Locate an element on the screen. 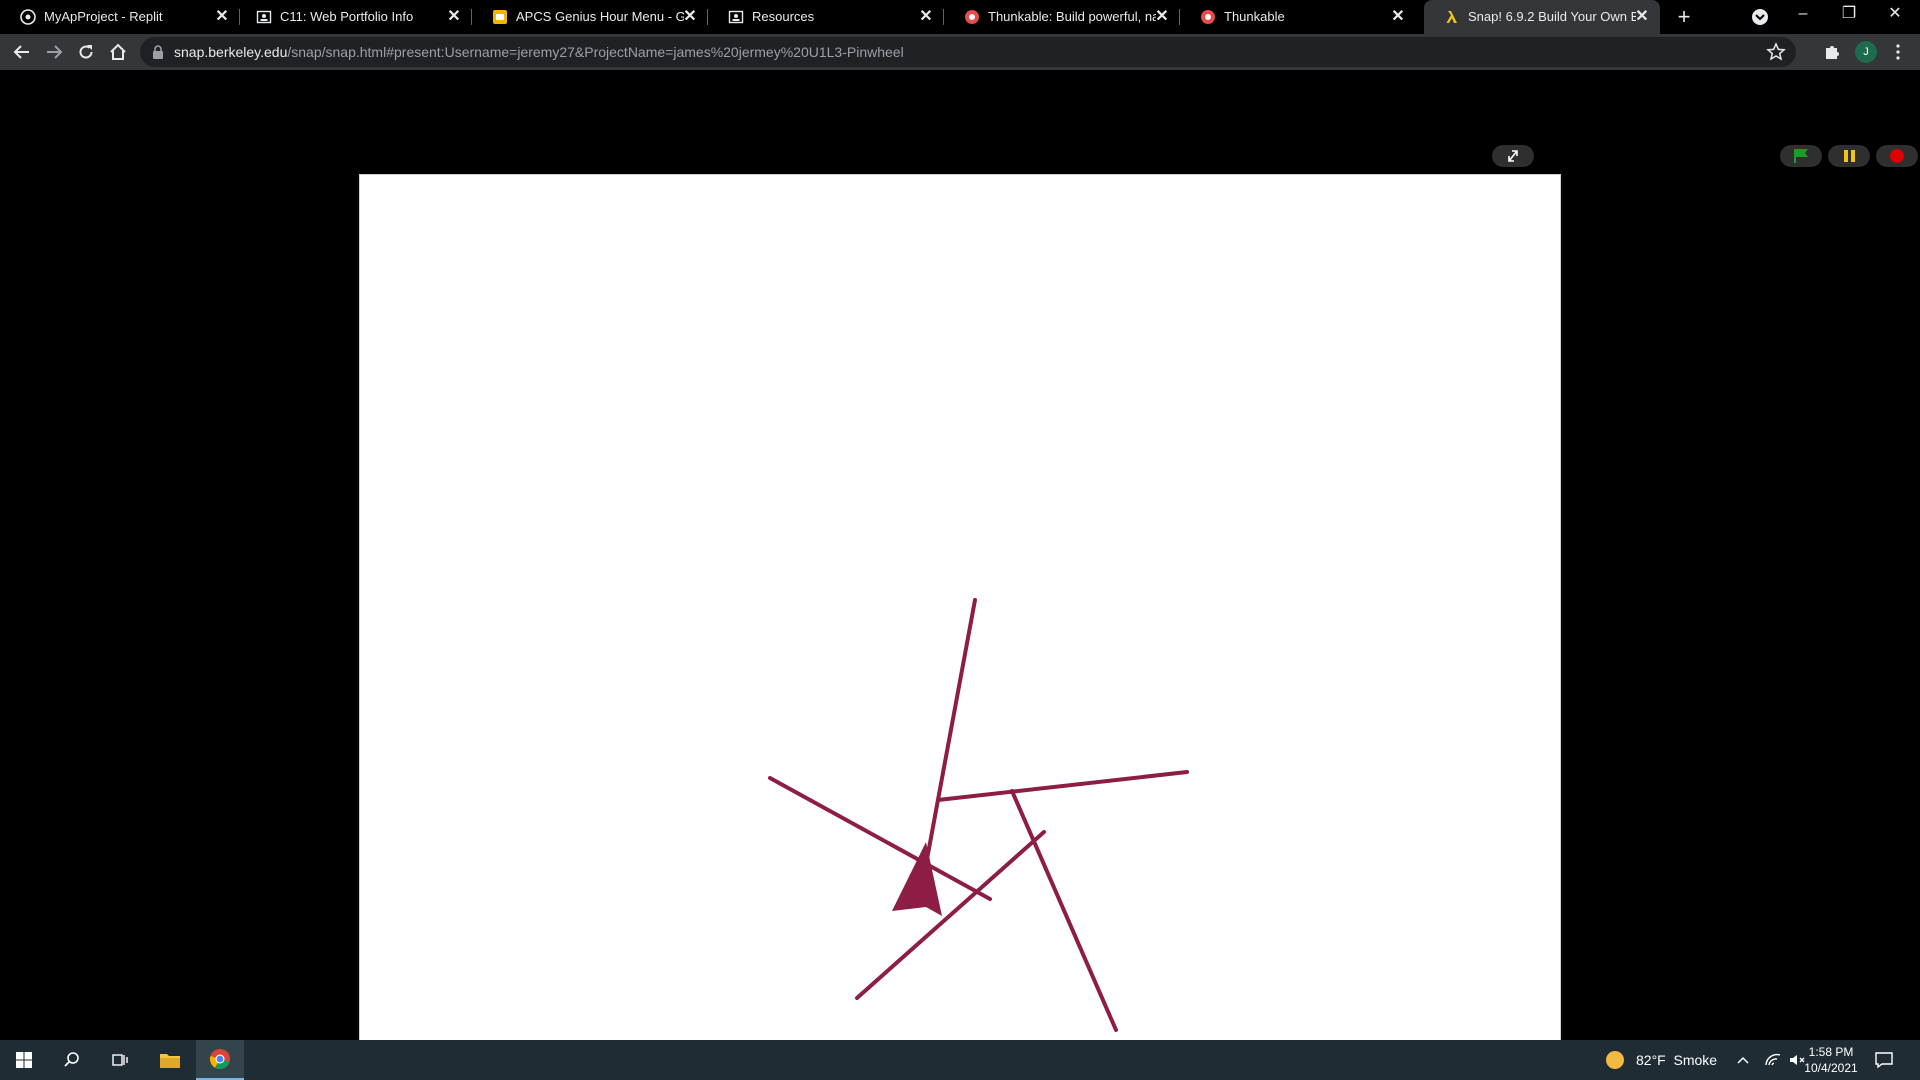 This screenshot has width=1920, height=1080. tab-resources: Resources ✕ is located at coordinates (826, 17).